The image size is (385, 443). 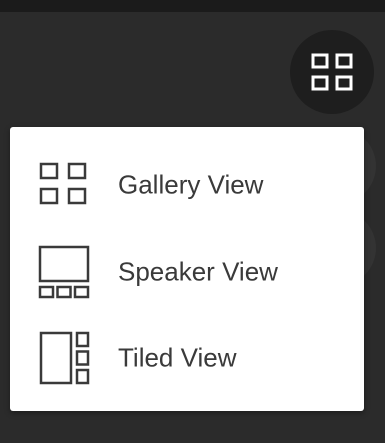 I want to click on view-layout-toggle-button, so click(x=332, y=72).